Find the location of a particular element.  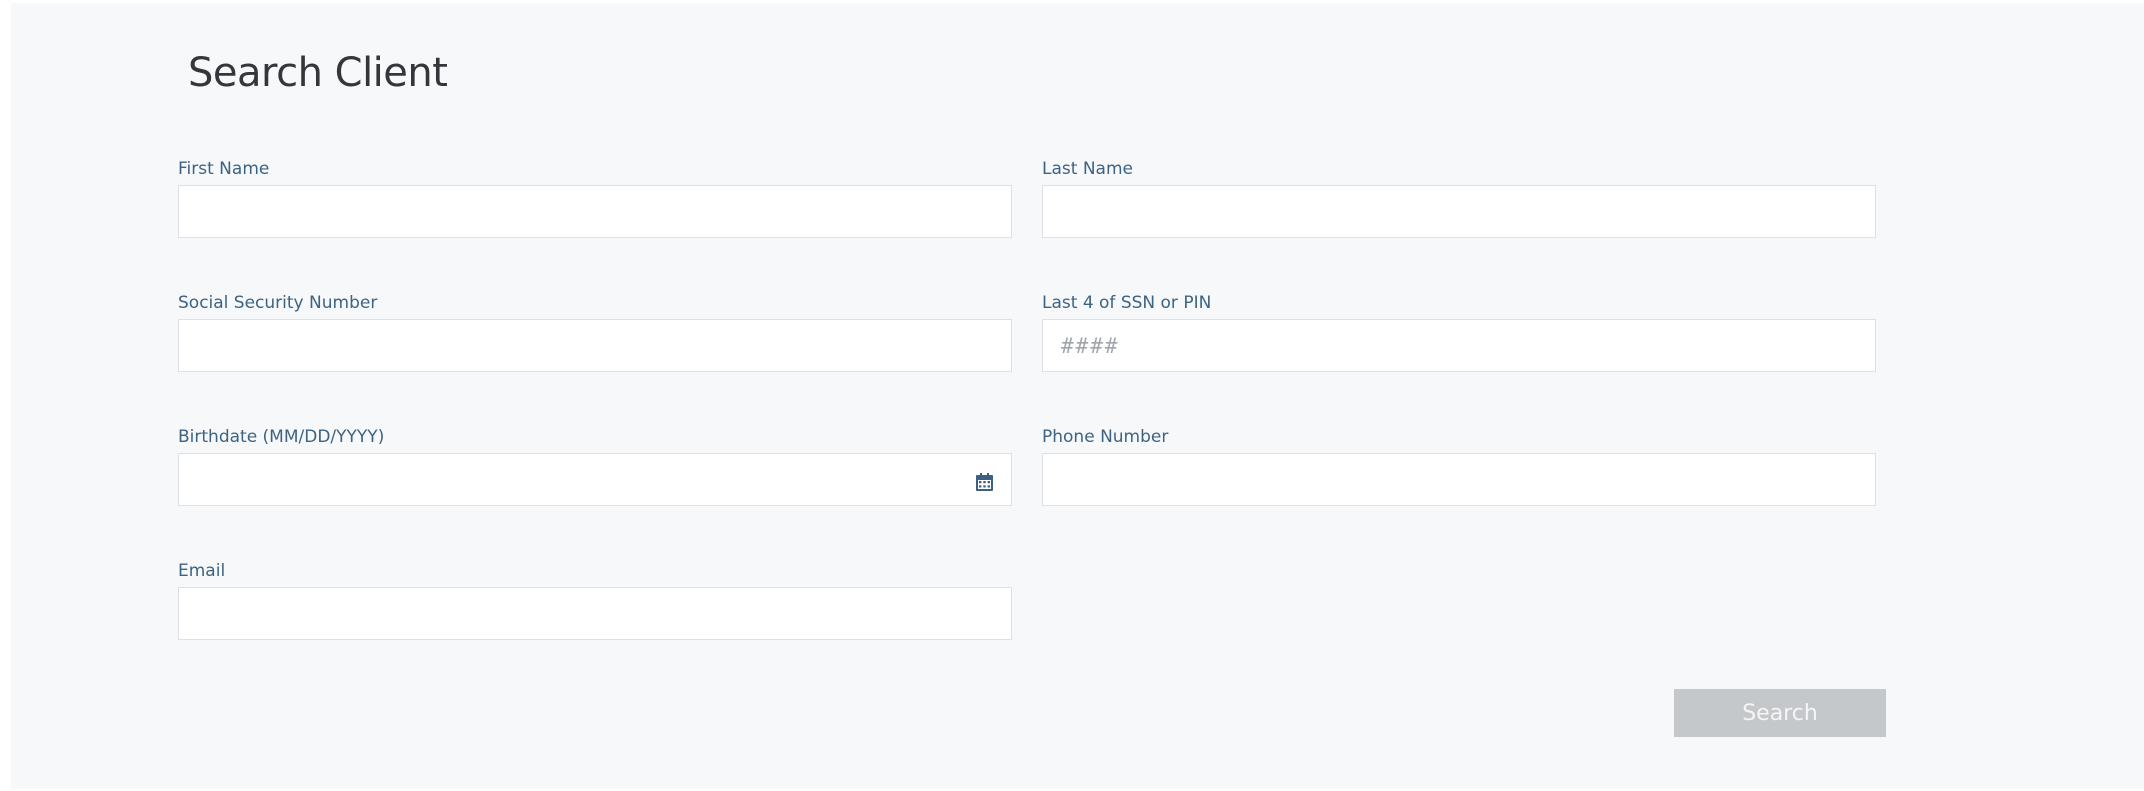

ssn-input-wrap is located at coordinates (595, 345).